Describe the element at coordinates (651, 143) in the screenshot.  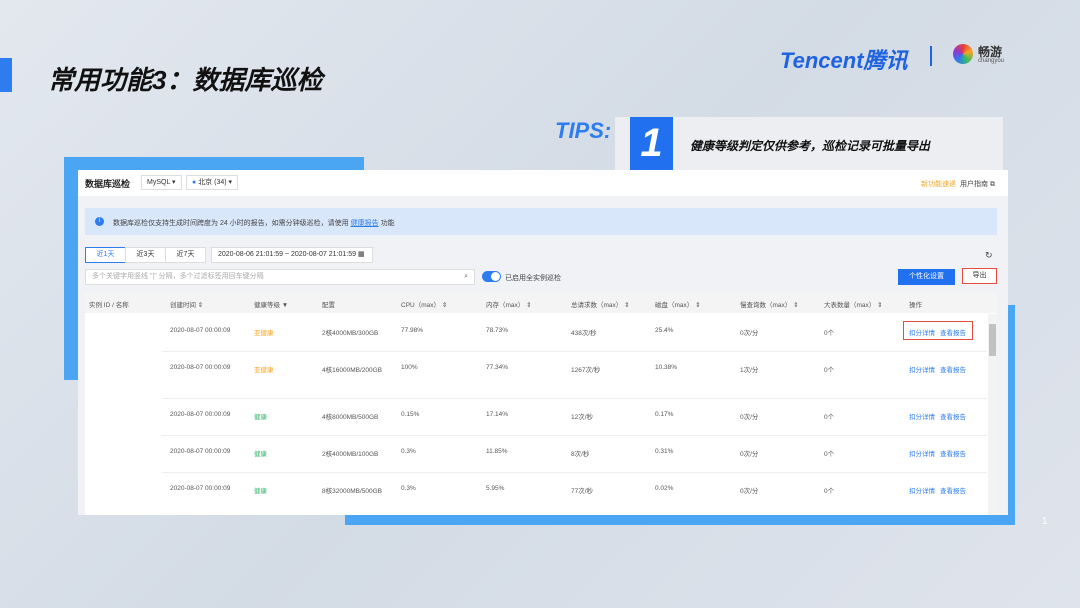
I see `tip-number: 1` at that location.